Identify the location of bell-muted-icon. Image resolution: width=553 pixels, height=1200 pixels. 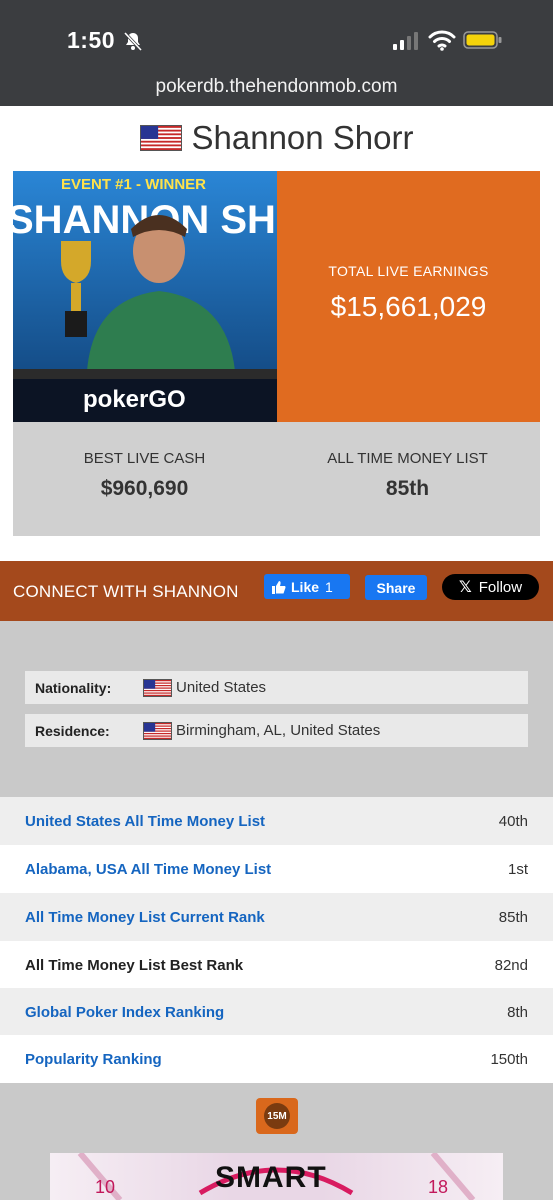
(133, 41).